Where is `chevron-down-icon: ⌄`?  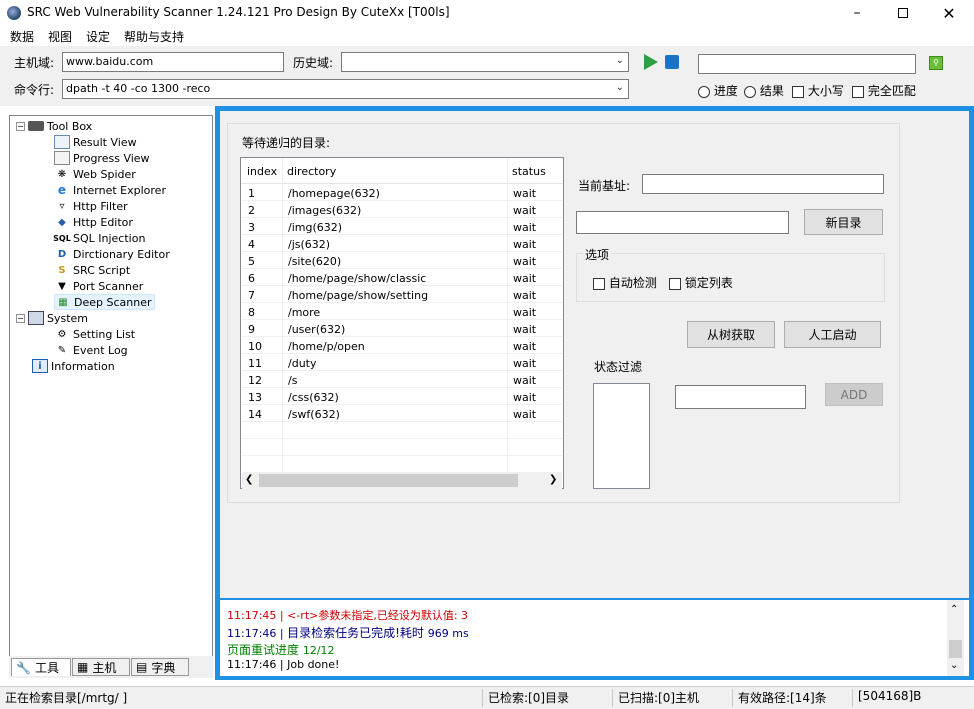 chevron-down-icon: ⌄ is located at coordinates (954, 665).